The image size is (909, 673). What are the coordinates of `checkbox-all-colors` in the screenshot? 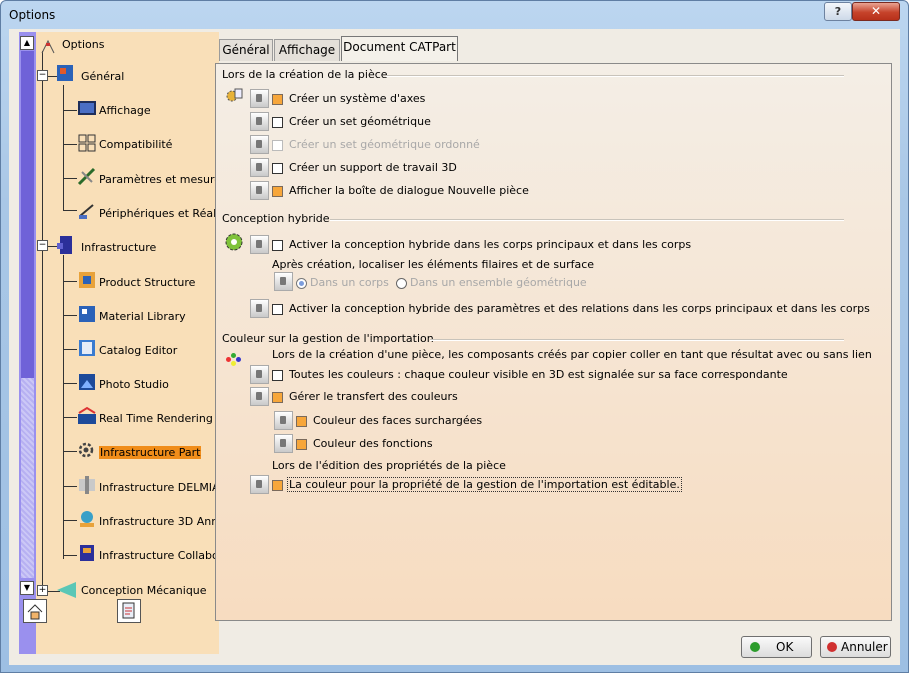 It's located at (277, 375).